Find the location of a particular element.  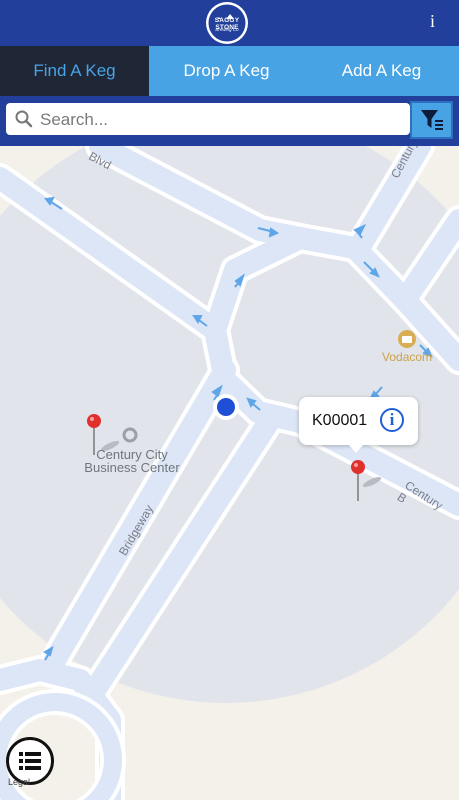

tab-find-a-keg: Find A Keg is located at coordinates (74, 71).